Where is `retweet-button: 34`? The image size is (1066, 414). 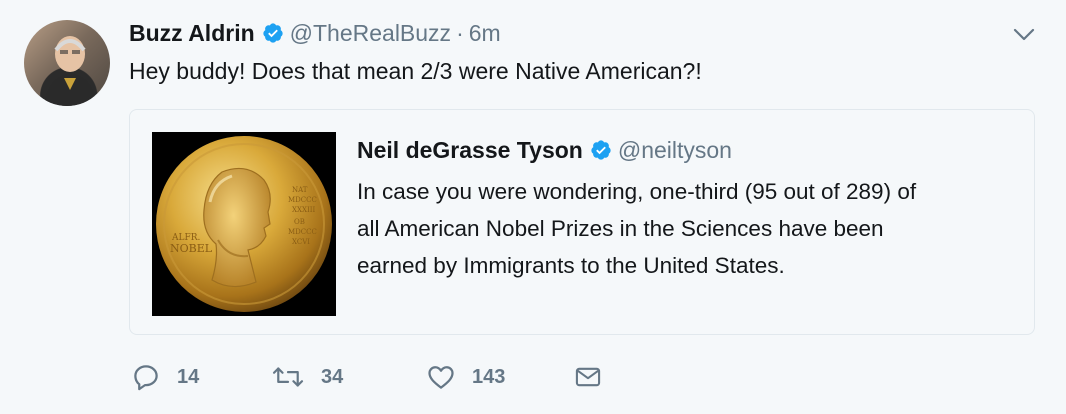 retweet-button: 34 is located at coordinates (348, 377).